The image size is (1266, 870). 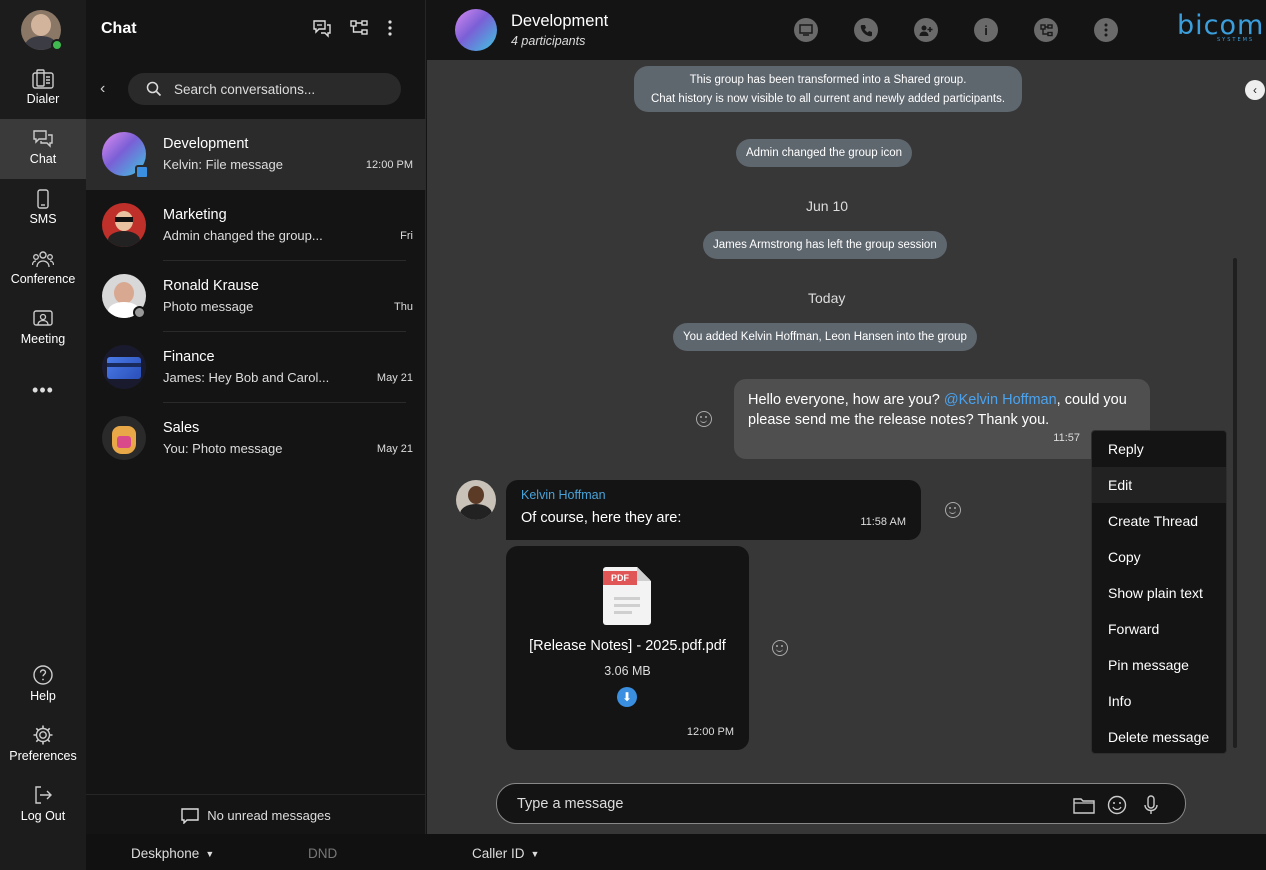 What do you see at coordinates (476, 500) in the screenshot?
I see `sender-avatar` at bounding box center [476, 500].